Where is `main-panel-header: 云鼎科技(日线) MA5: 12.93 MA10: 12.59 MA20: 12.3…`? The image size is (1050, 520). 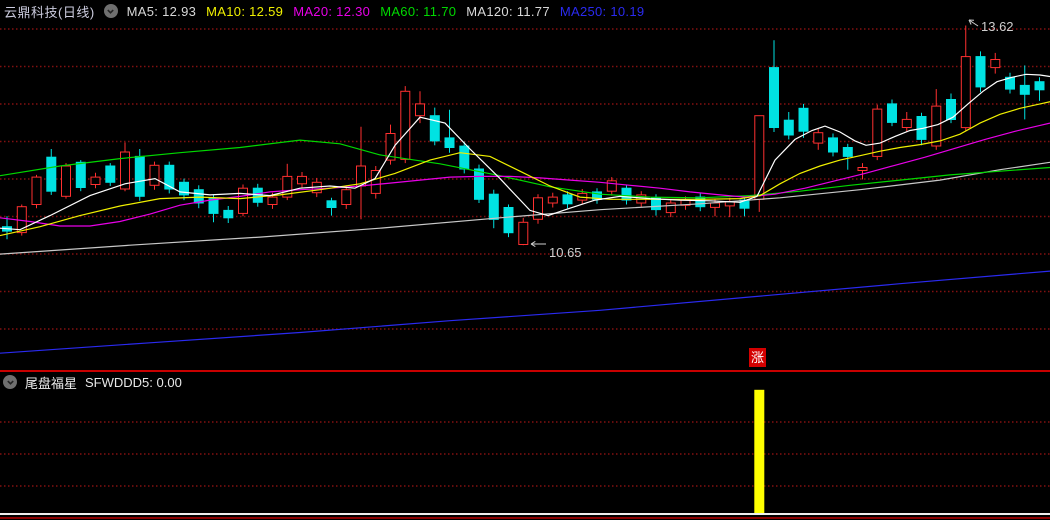 main-panel-header: 云鼎科技(日线) MA5: 12.93 MA10: 12.59 MA20: 12.3… is located at coordinates (324, 11).